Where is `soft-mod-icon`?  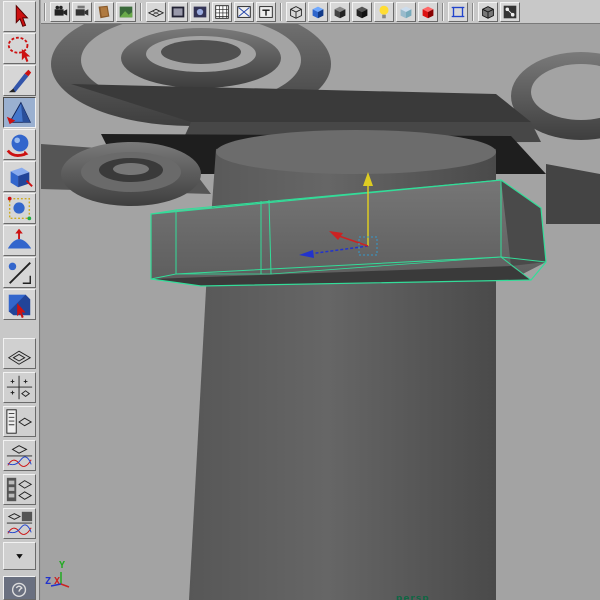
soft-mod-icon is located at coordinates (19, 238).